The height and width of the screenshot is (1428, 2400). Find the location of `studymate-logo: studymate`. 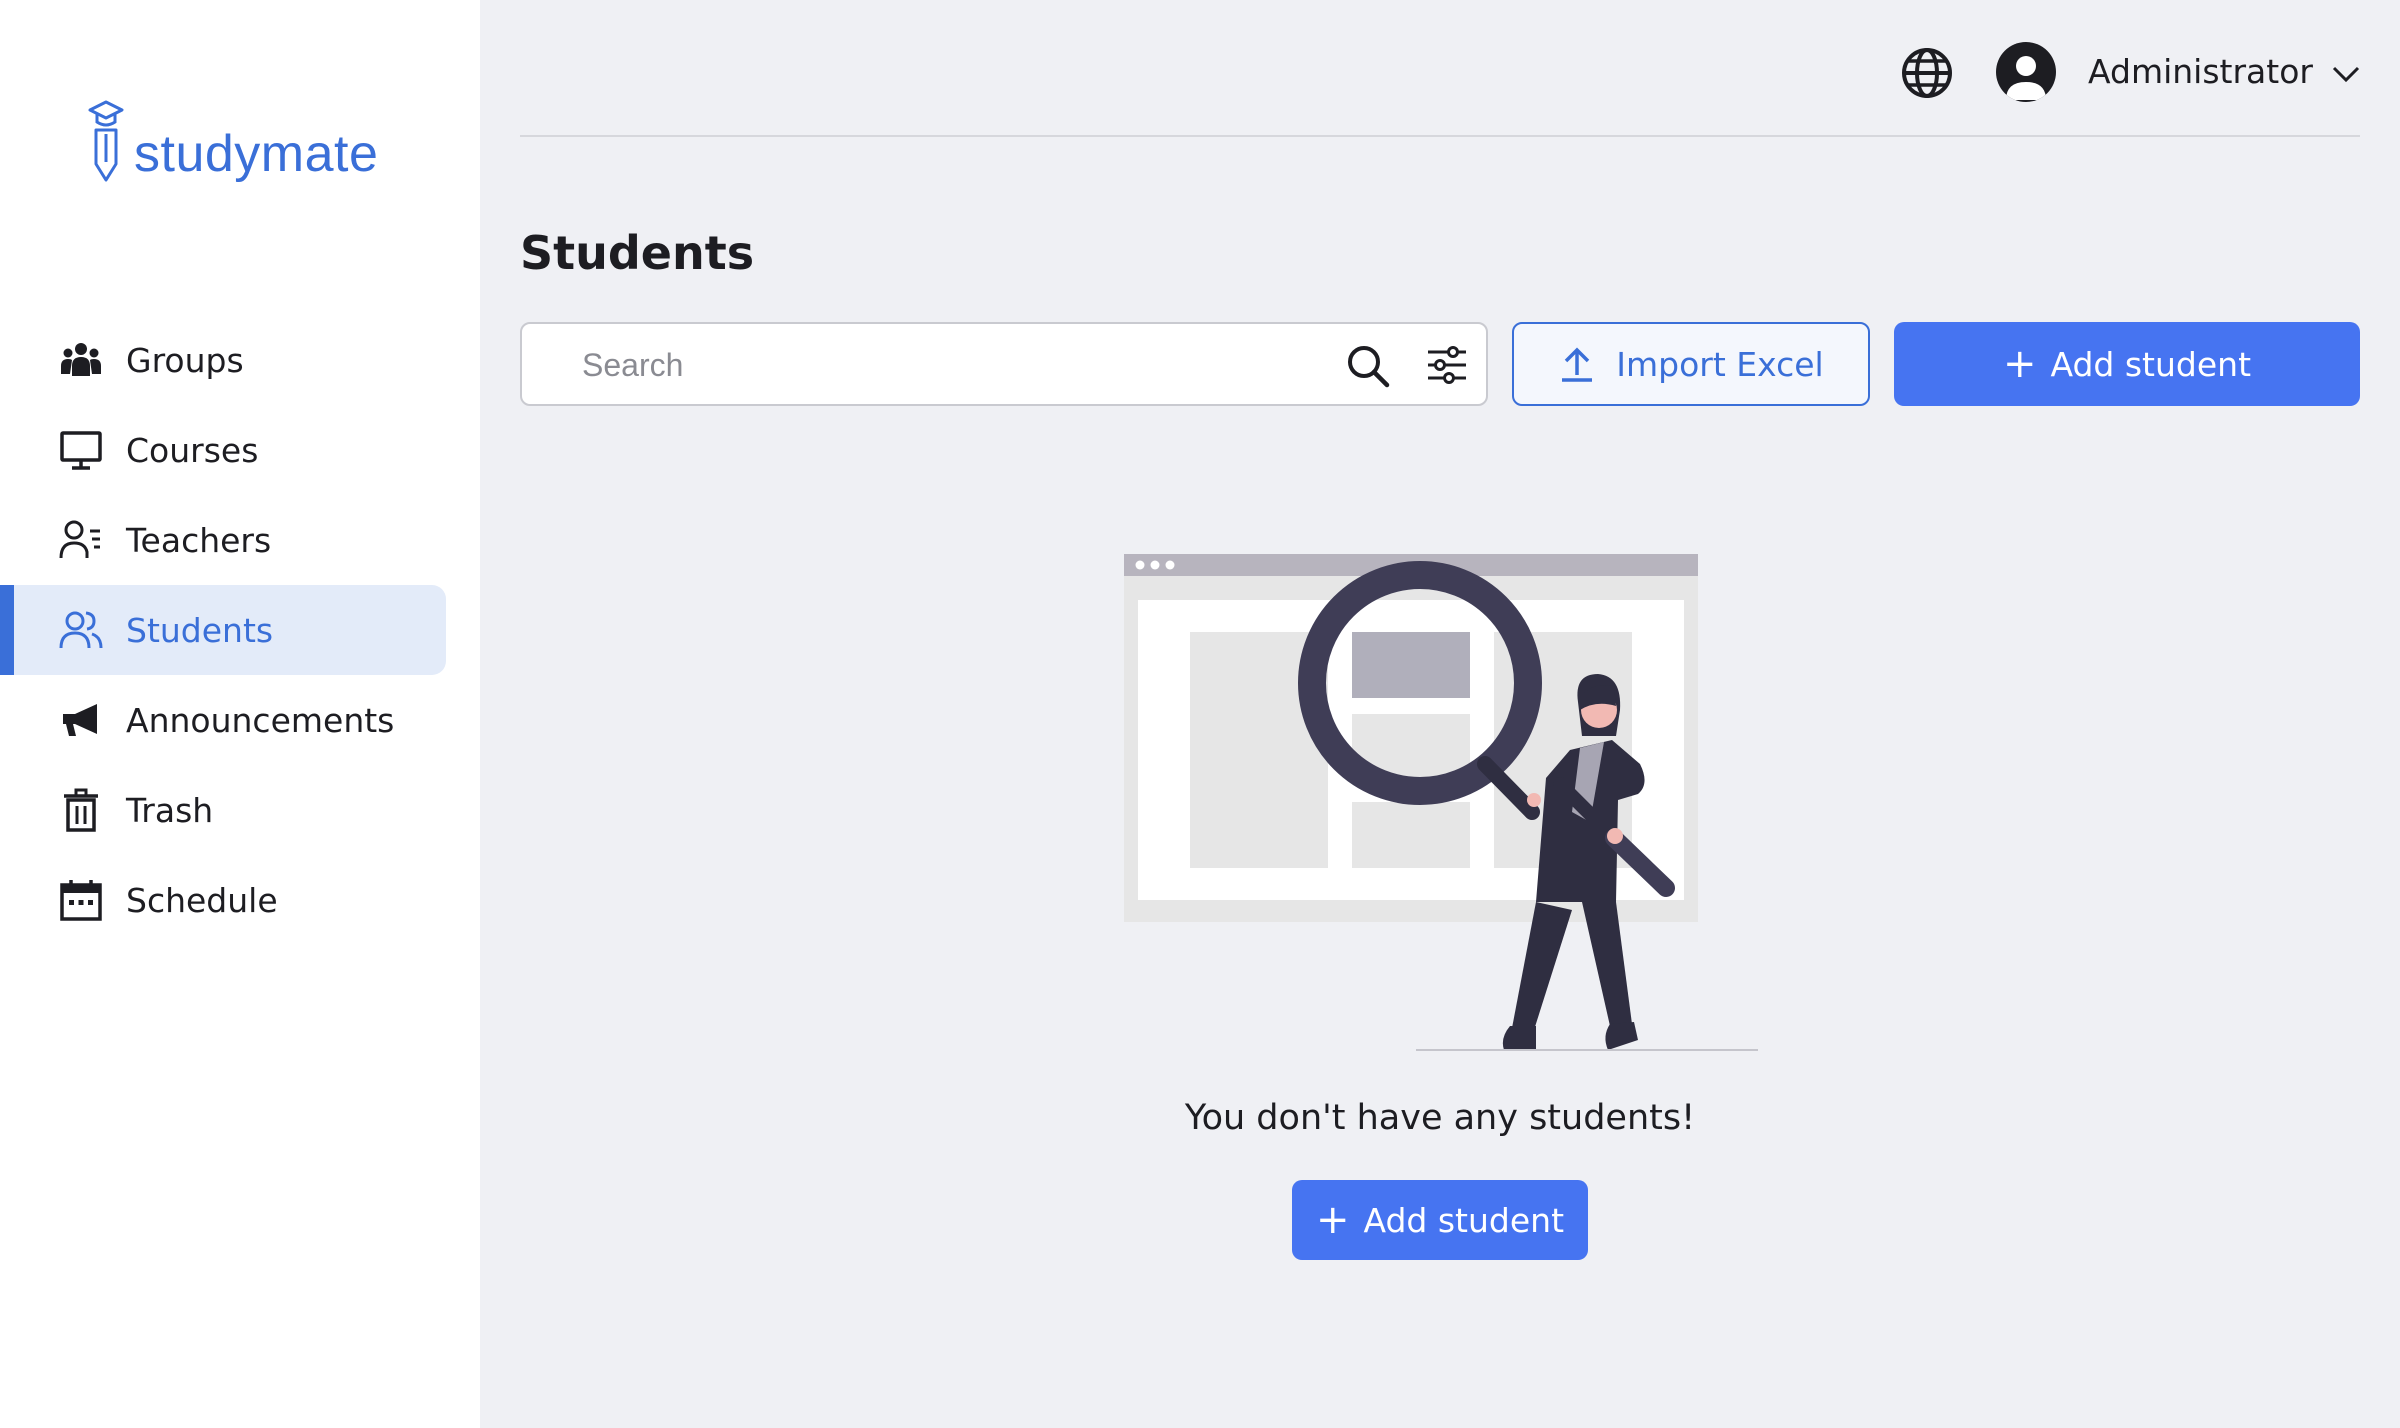

studymate-logo: studymate is located at coordinates (232, 142).